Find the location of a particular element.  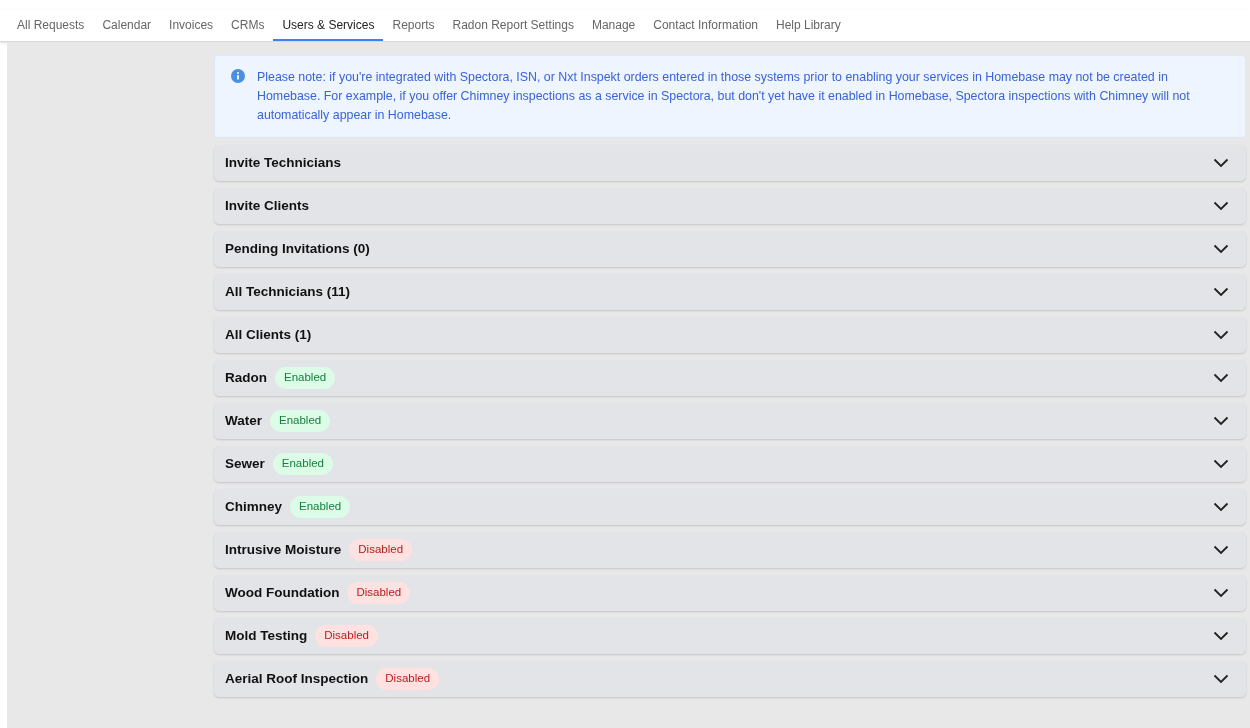

notice-text: Please note: if you're integrated with Spectora, ISN, or Nxt Inspekt orders entered in those systems prior to enabling your services in Homebase may not be created in Homebase. For example, if you offer Chimney inspections as a service in Spectora, but don't yet have it enabled in Homebase, Spectora inspections with Chimney will not automatically appear in Homebase. is located at coordinates (724, 96).